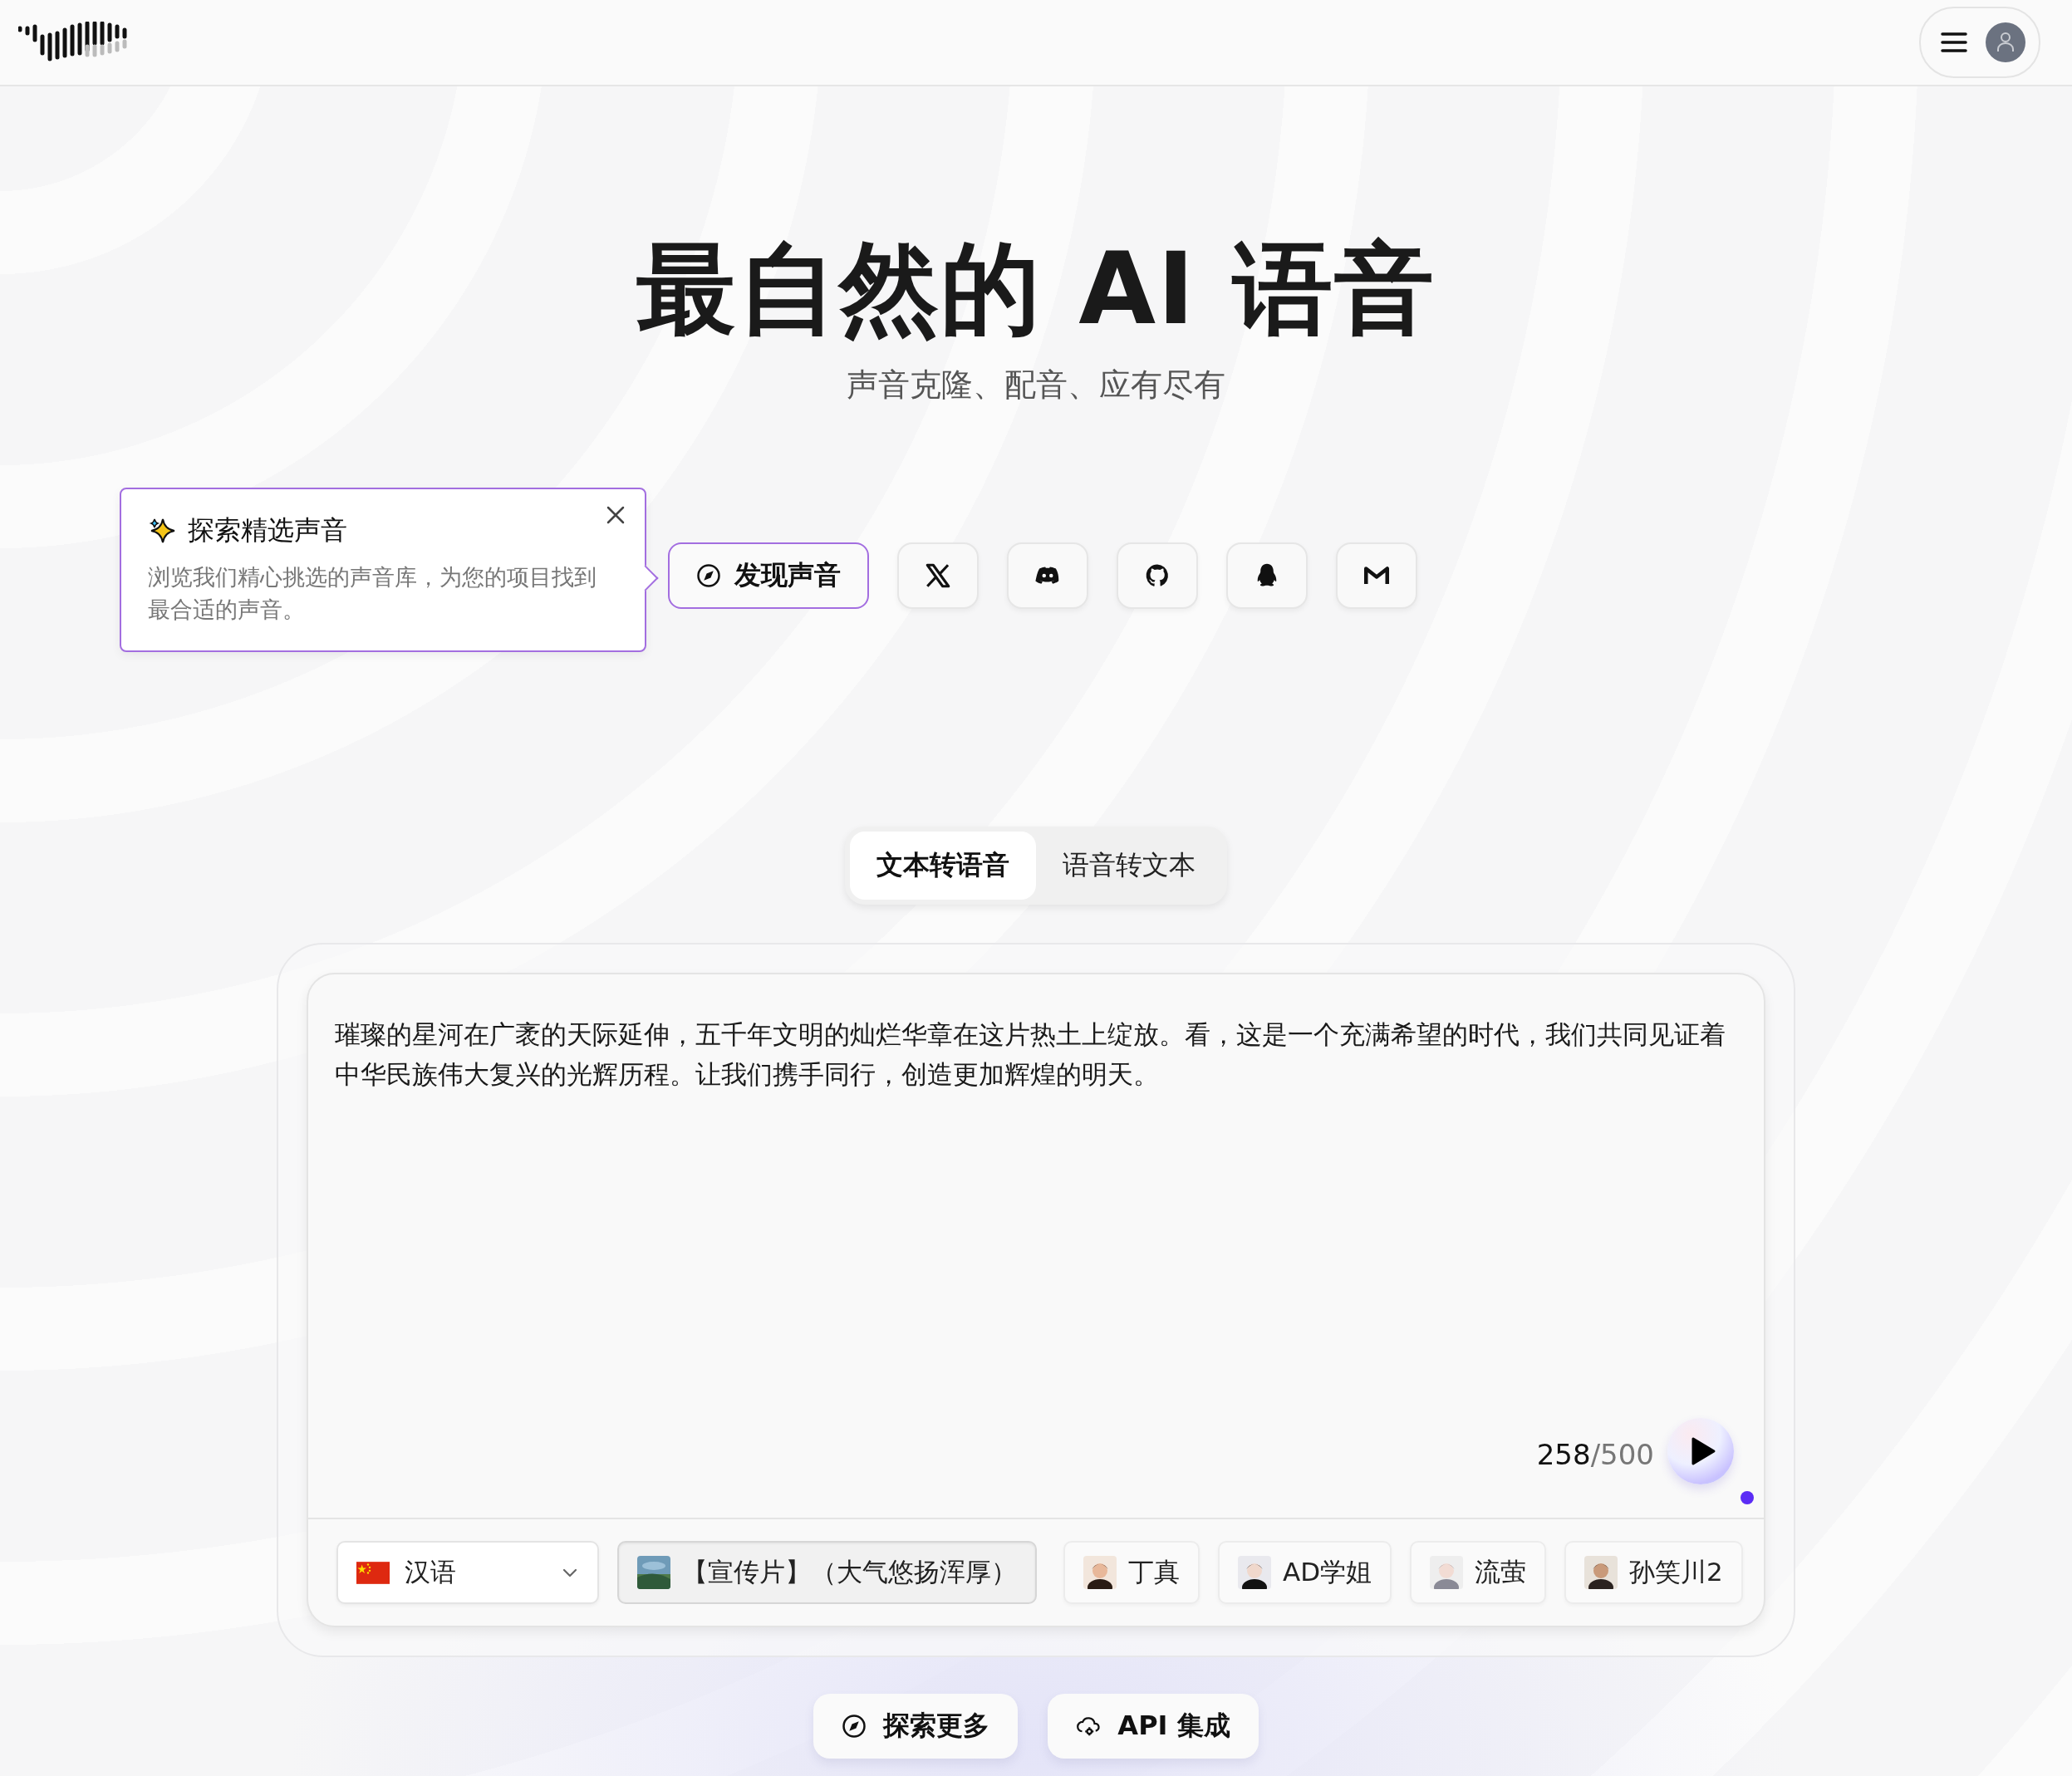  Describe the element at coordinates (373, 594) in the screenshot. I see `tooltip-text: 浏览我们精心挑选的声音库，为您的项目找到最合适的声音。` at that location.